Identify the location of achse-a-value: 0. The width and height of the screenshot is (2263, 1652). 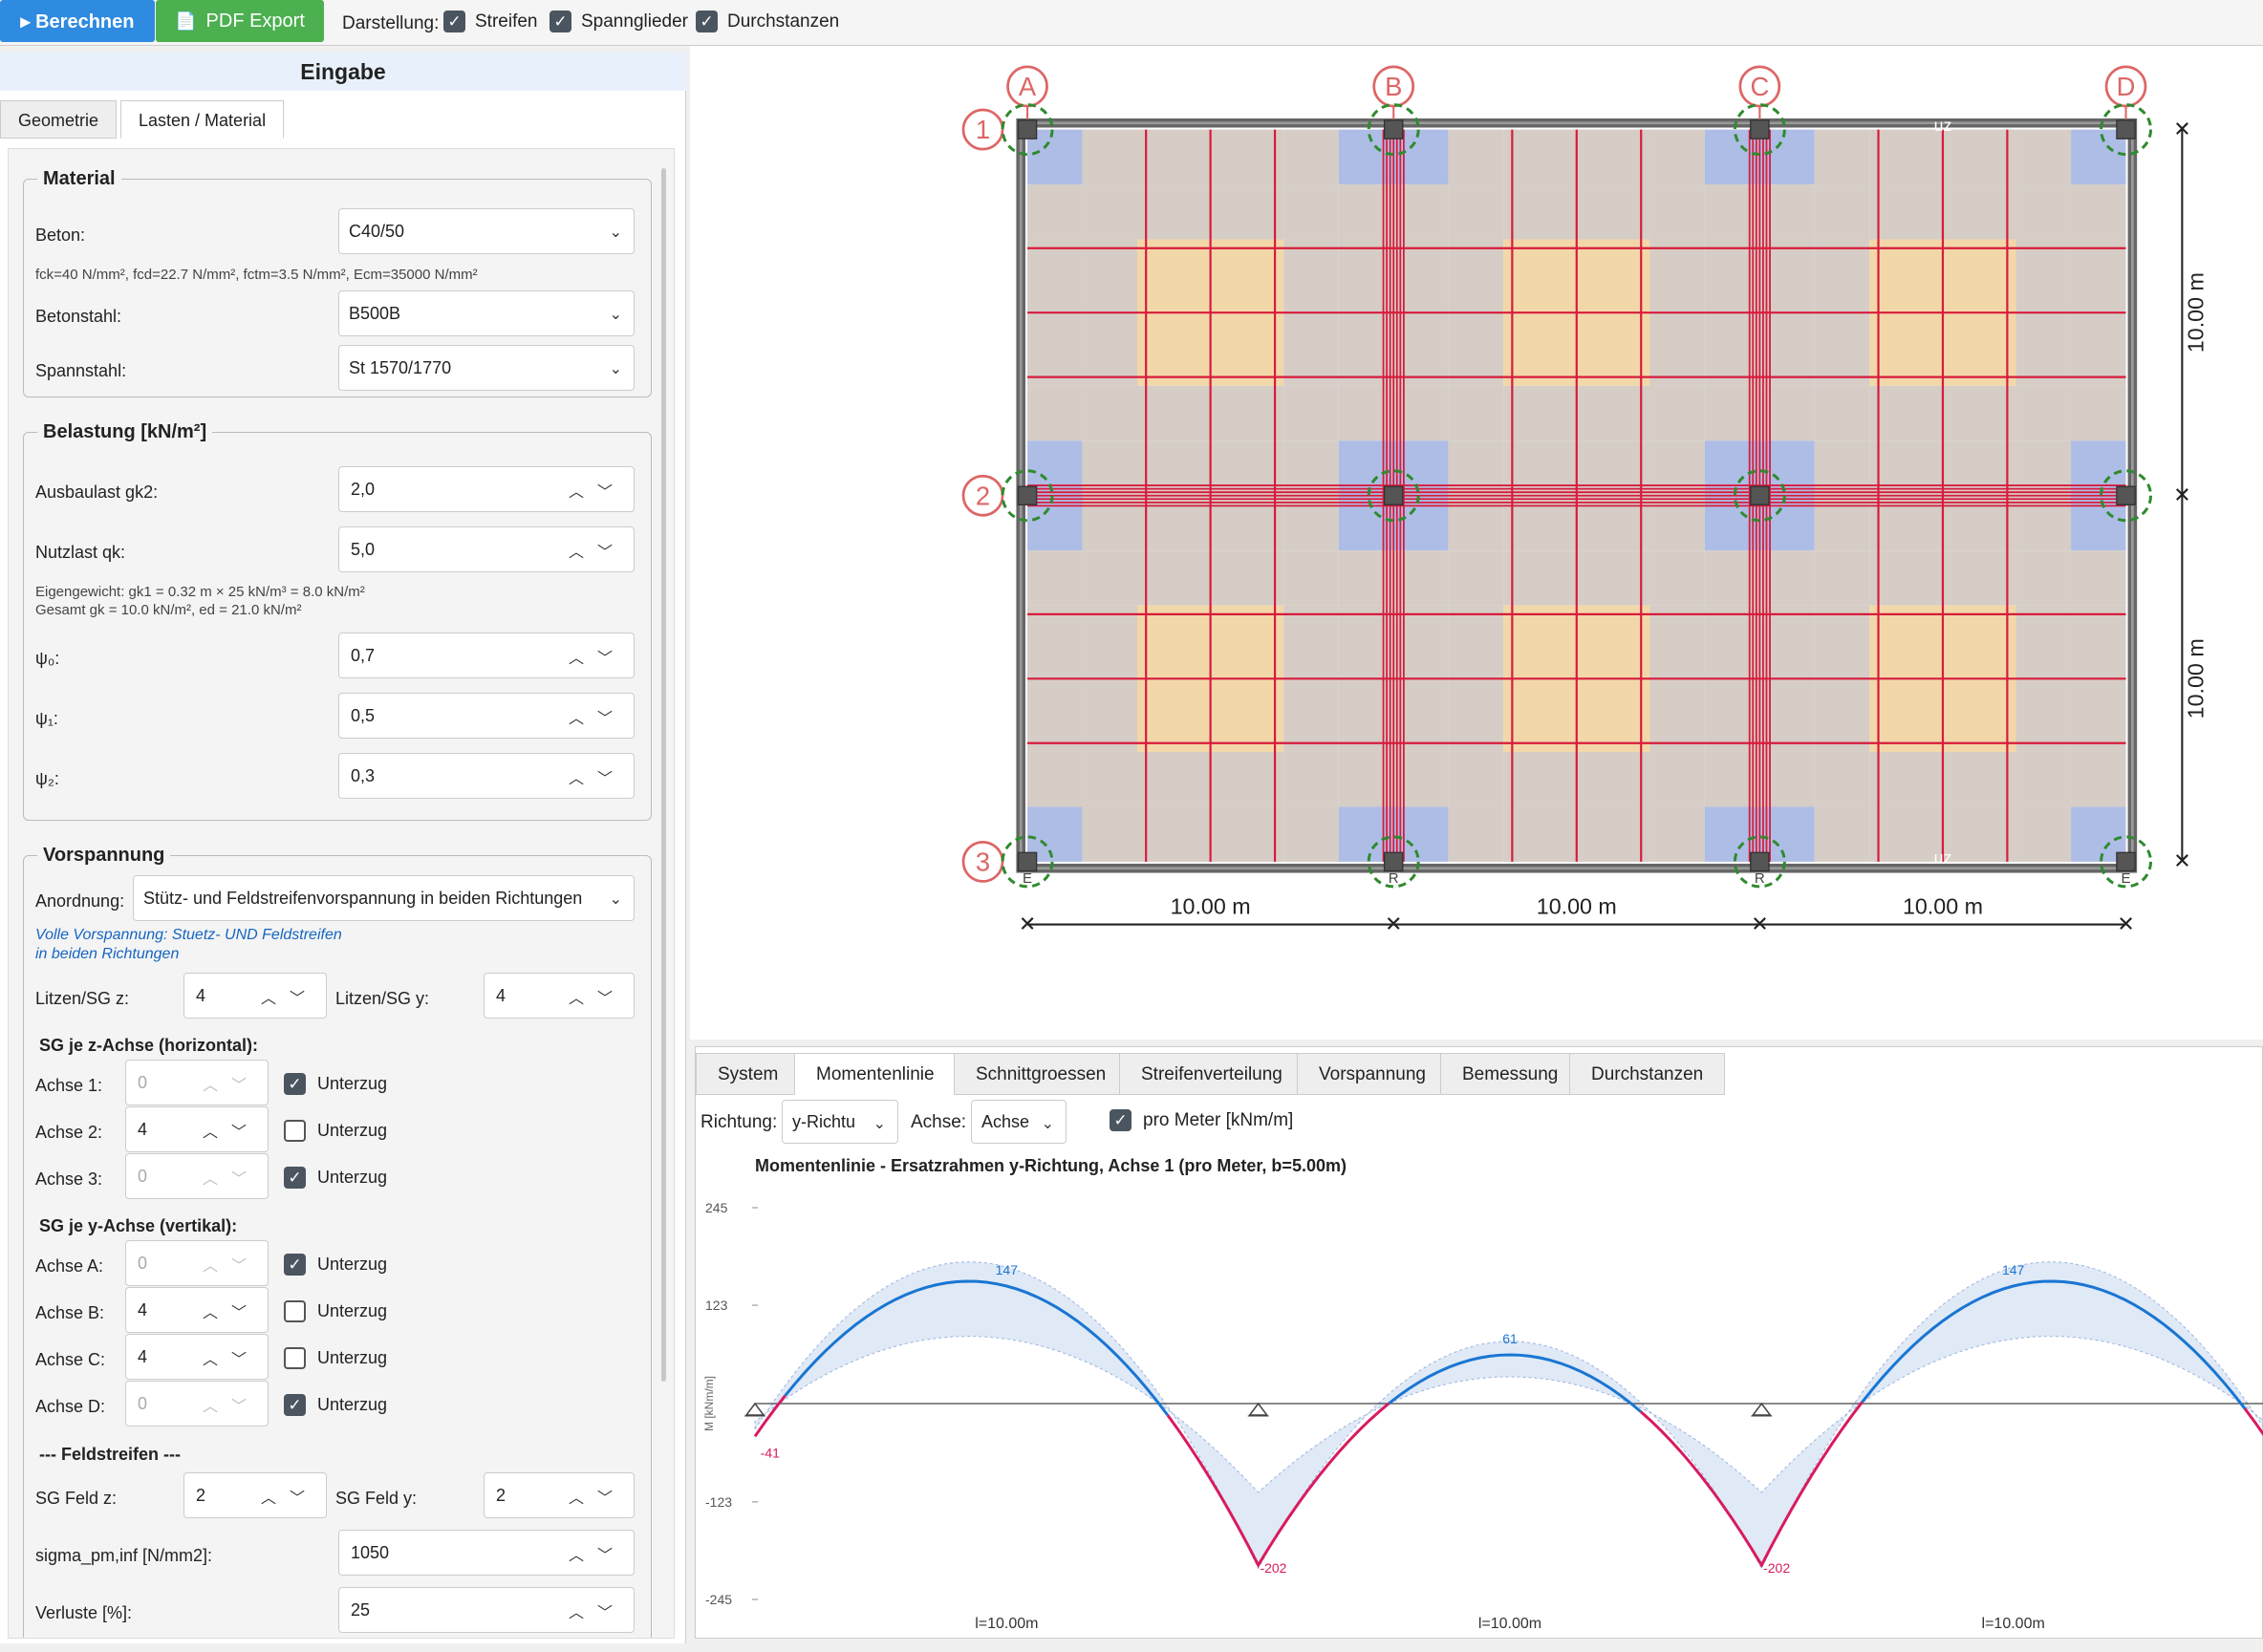
(143, 1263).